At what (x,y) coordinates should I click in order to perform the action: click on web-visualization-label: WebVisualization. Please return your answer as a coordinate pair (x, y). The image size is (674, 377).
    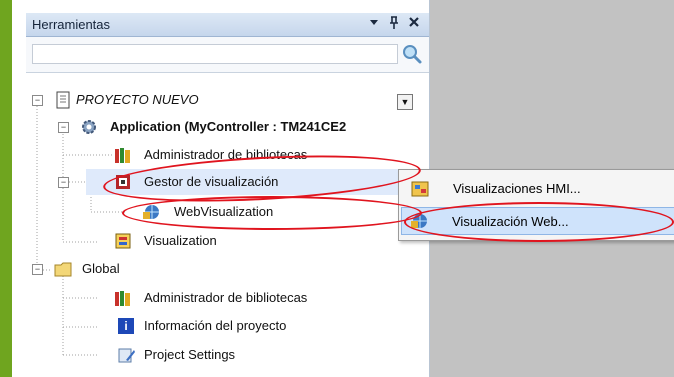
    Looking at the image, I should click on (224, 211).